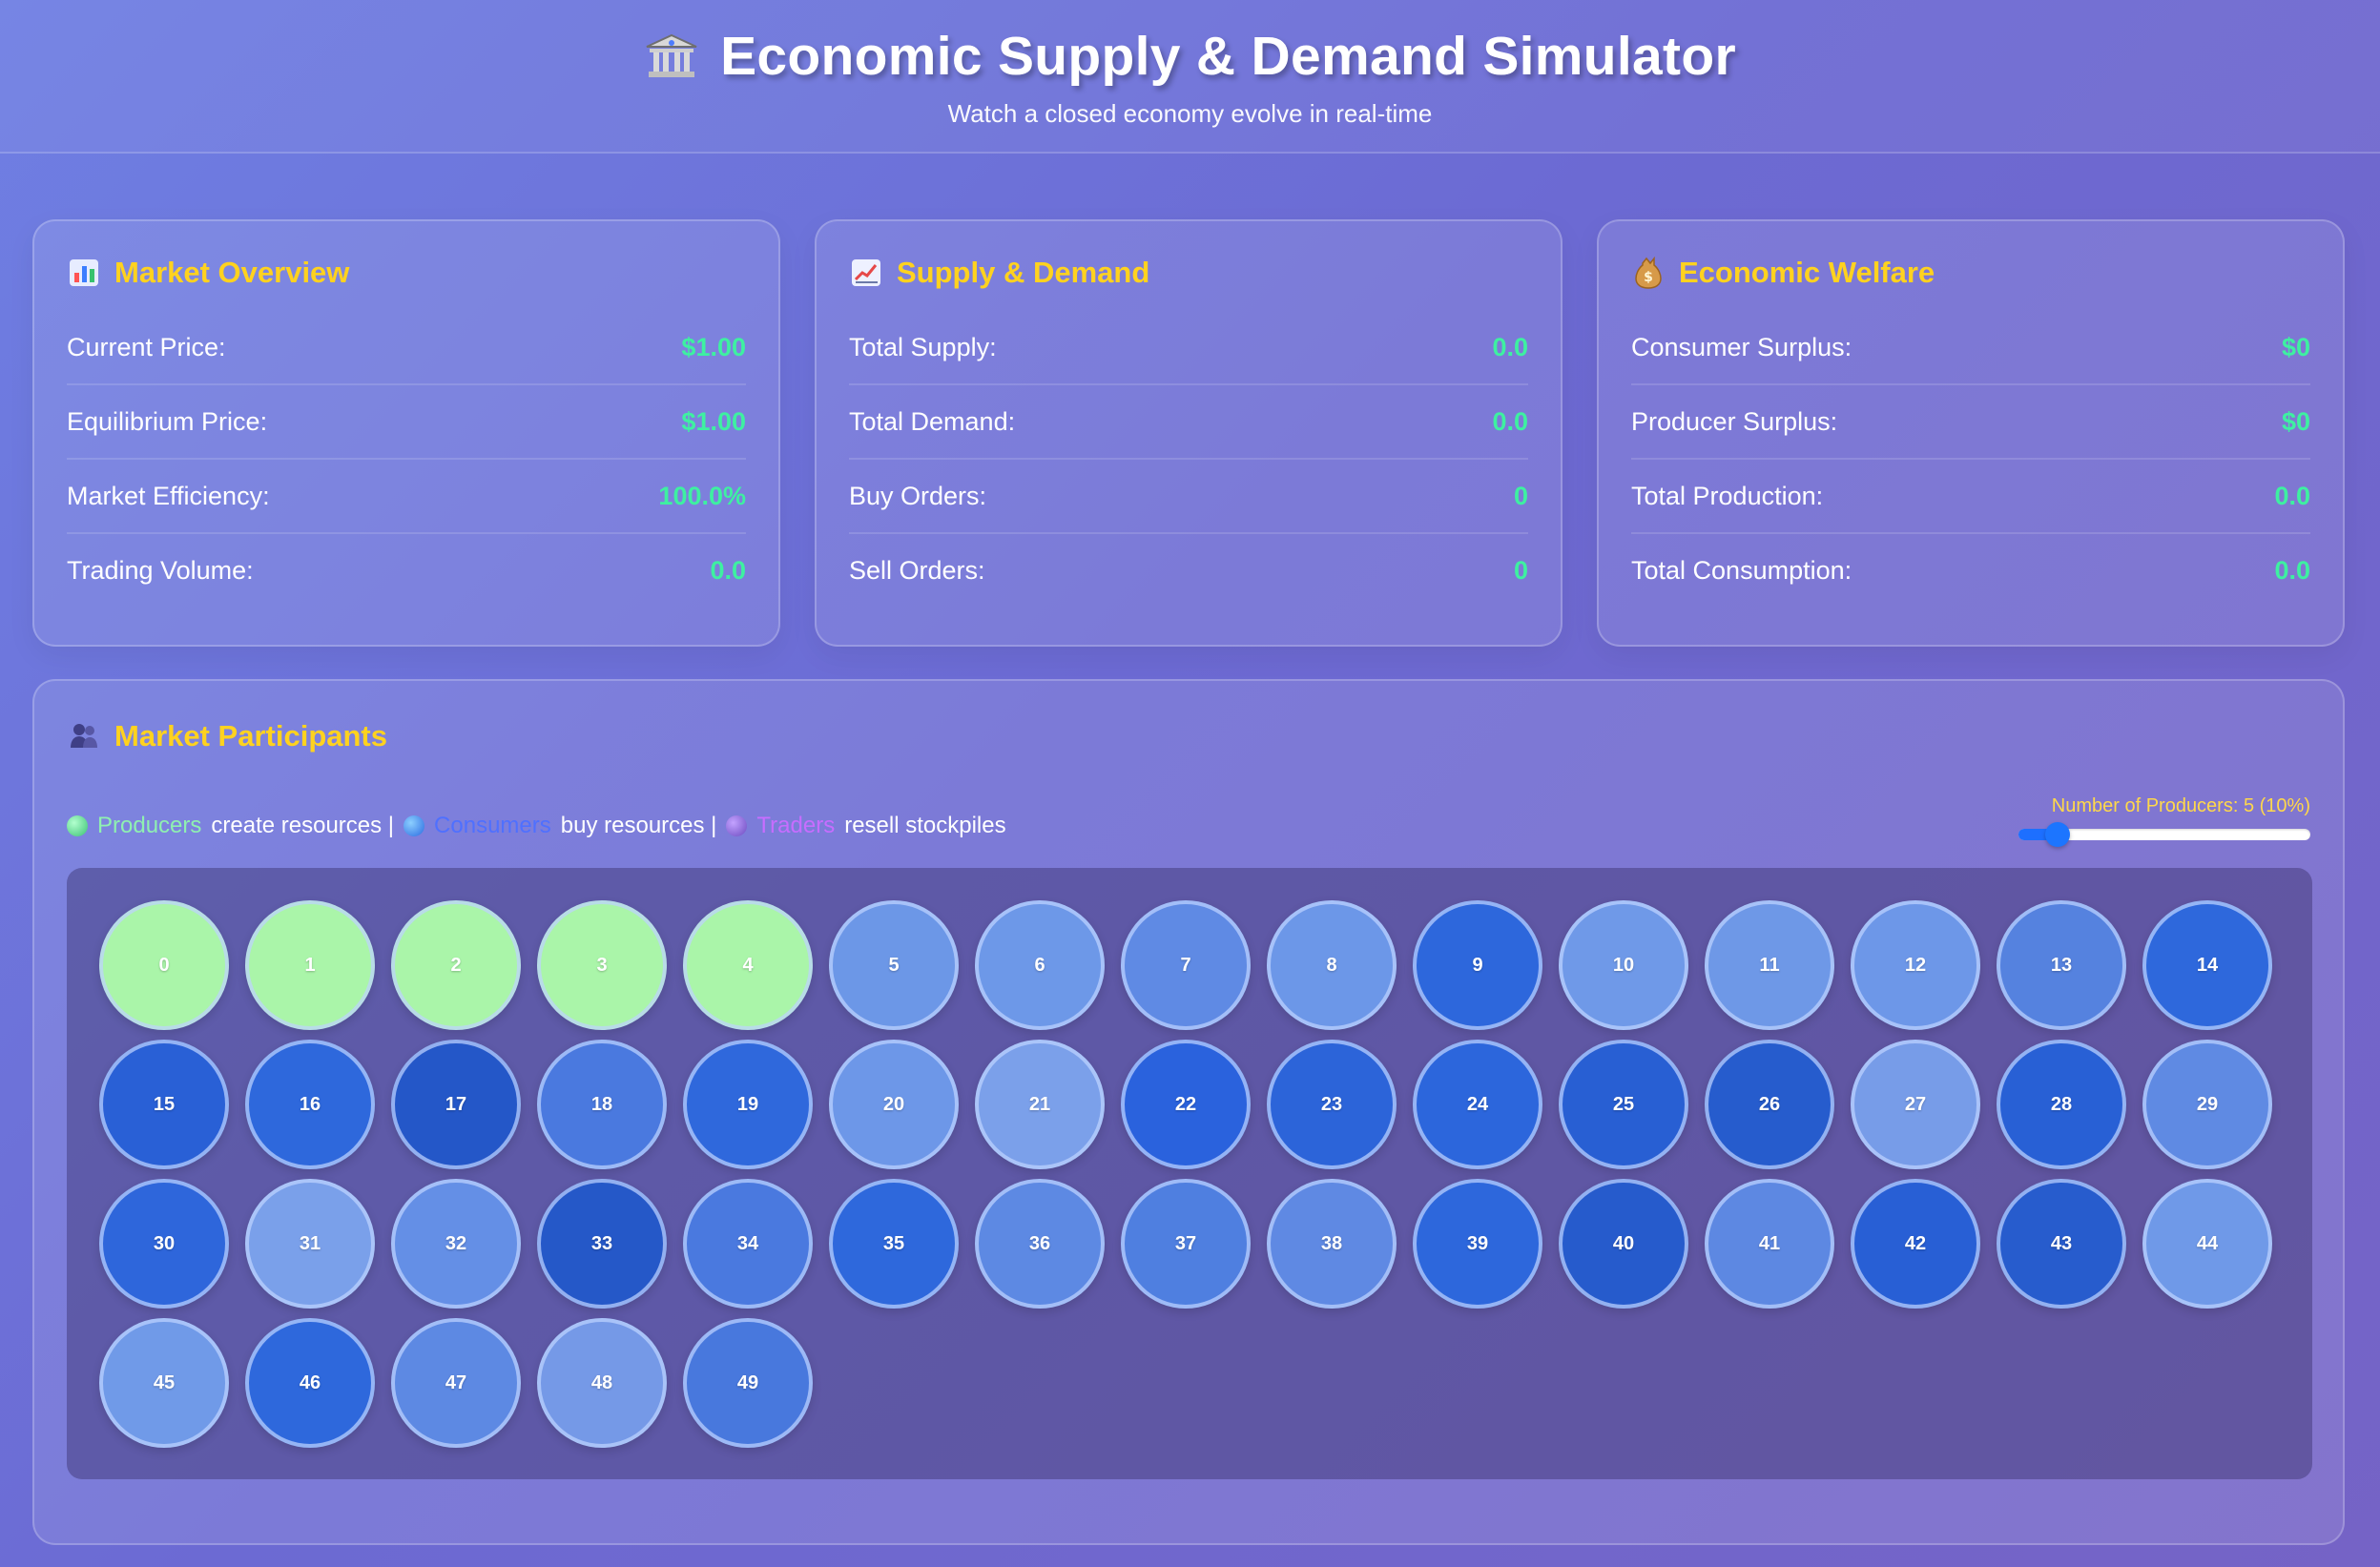 The width and height of the screenshot is (2380, 1567). What do you see at coordinates (1332, 1104) in the screenshot?
I see `consumer-agent: 23` at bounding box center [1332, 1104].